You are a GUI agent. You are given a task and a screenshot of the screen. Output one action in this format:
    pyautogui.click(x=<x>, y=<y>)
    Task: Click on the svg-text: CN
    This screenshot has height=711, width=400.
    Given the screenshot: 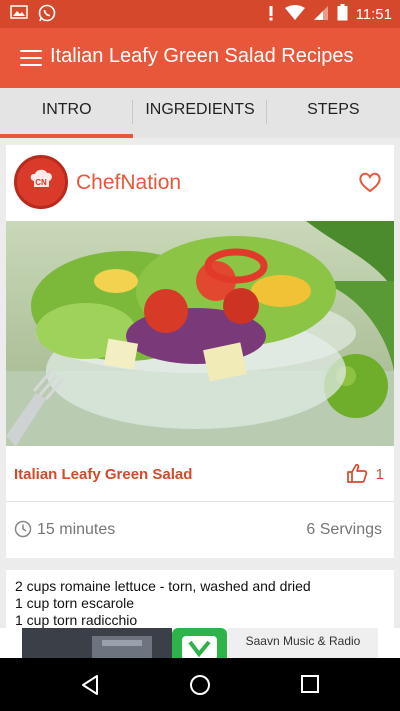 What is the action you would take?
    pyautogui.click(x=41, y=182)
    